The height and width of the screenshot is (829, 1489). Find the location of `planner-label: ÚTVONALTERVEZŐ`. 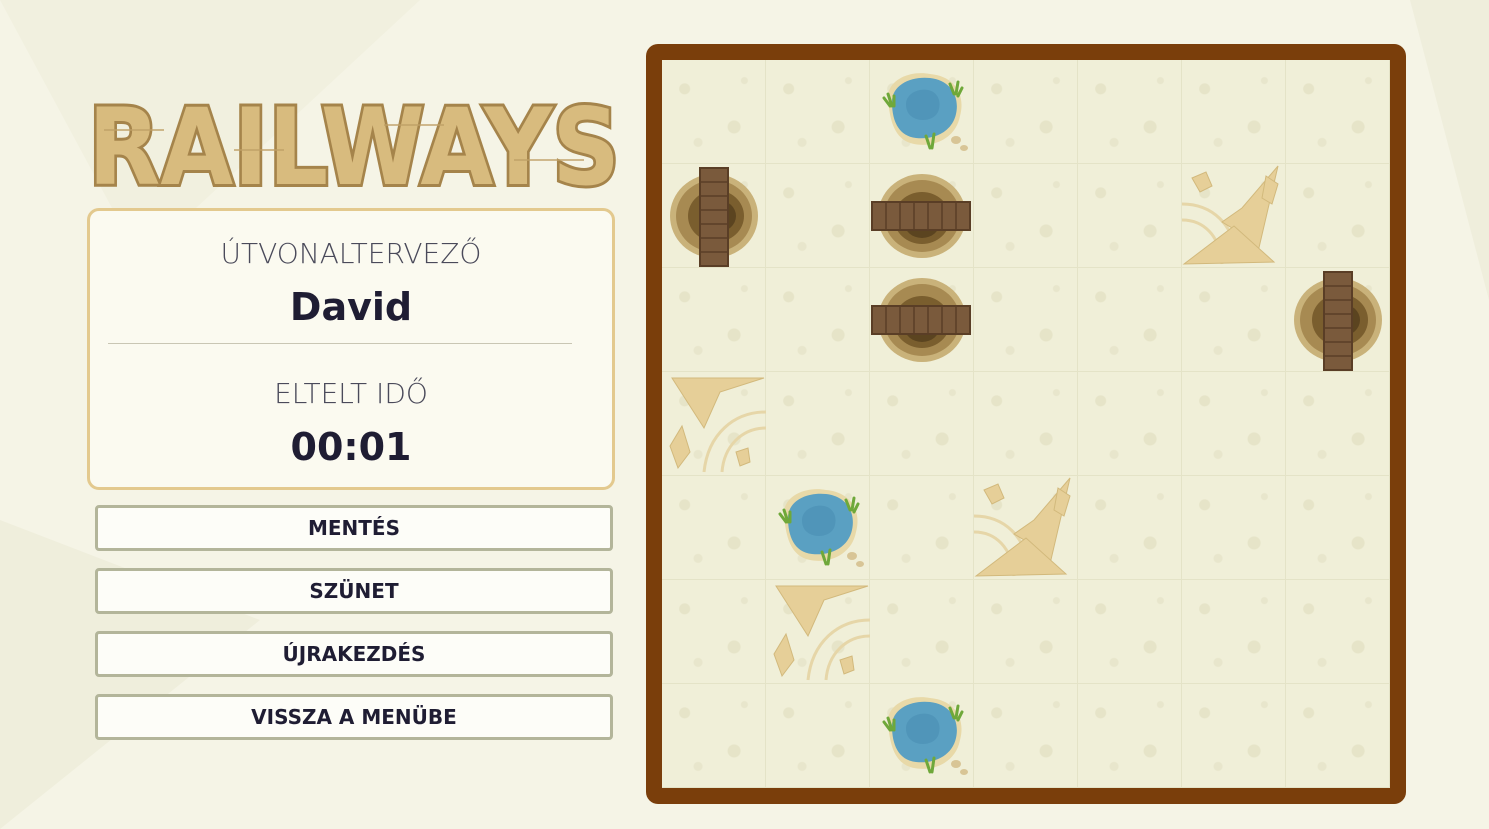

planner-label: ÚTVONALTERVEZŐ is located at coordinates (351, 253).